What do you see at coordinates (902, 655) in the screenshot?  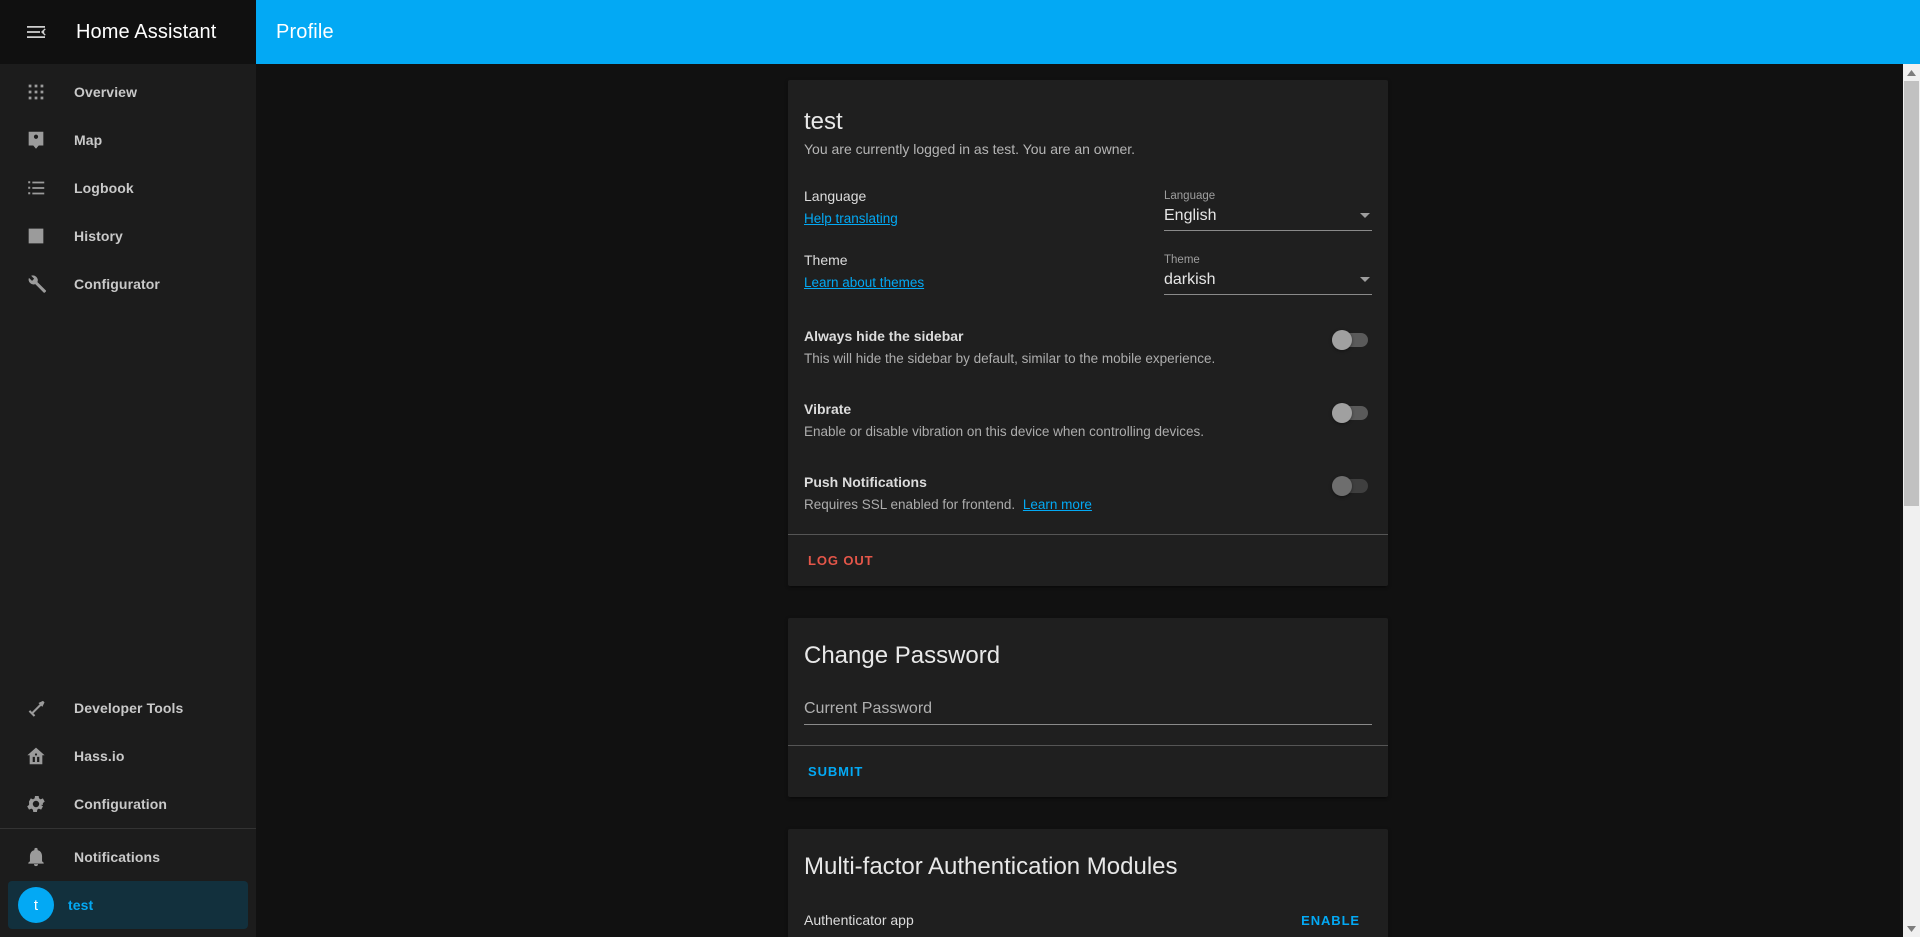 I see `change-password-title: Change Password` at bounding box center [902, 655].